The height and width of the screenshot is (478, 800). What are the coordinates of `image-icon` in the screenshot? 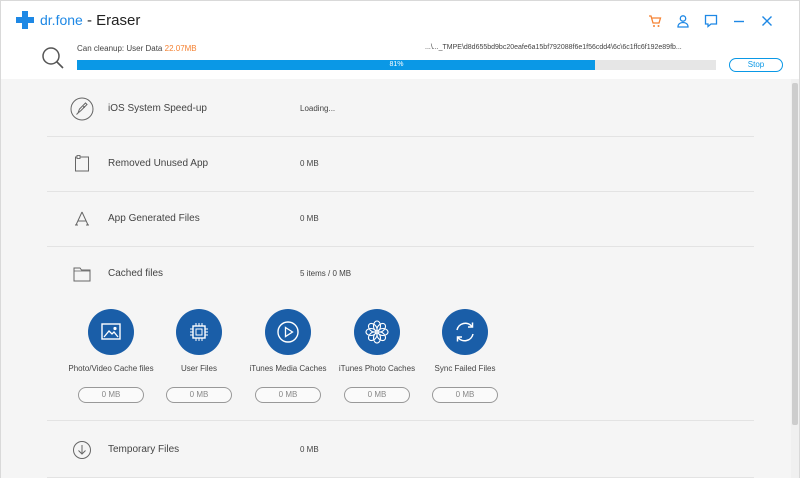 It's located at (111, 332).